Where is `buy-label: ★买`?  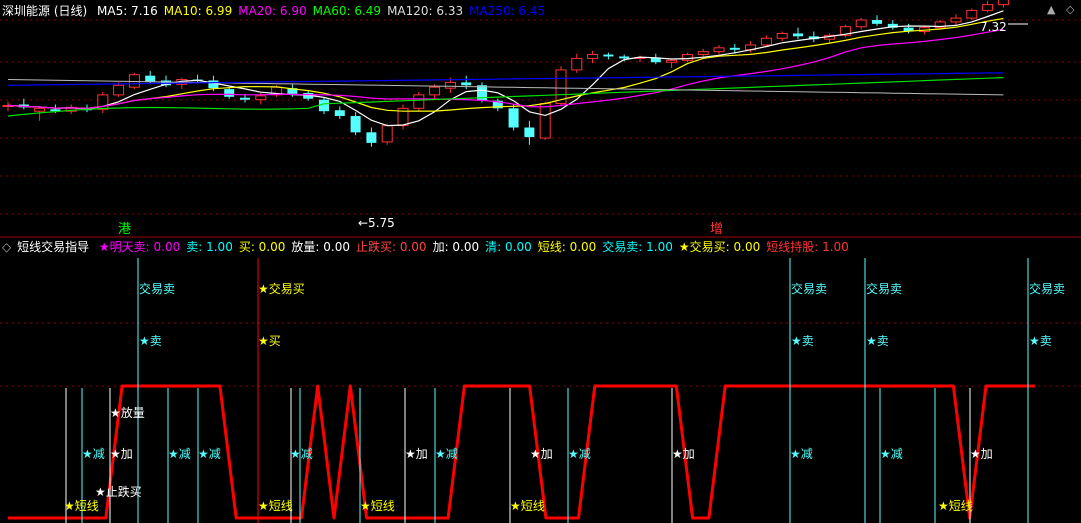
buy-label: ★买 is located at coordinates (269, 341).